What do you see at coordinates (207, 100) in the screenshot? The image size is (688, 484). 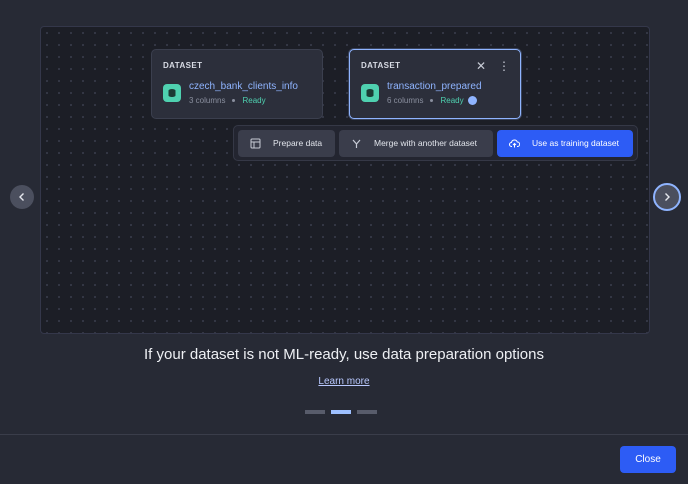 I see `column-count: 3 columns` at bounding box center [207, 100].